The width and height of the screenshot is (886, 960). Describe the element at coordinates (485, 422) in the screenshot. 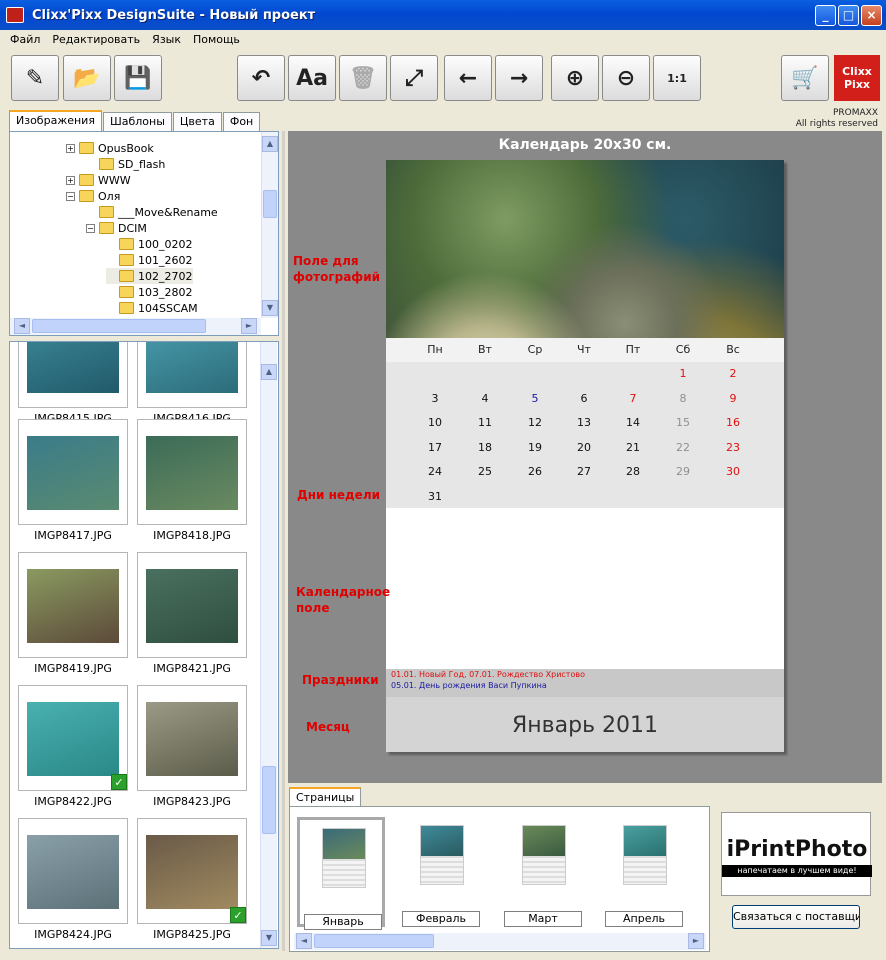

I see `calendar-day: 11` at that location.